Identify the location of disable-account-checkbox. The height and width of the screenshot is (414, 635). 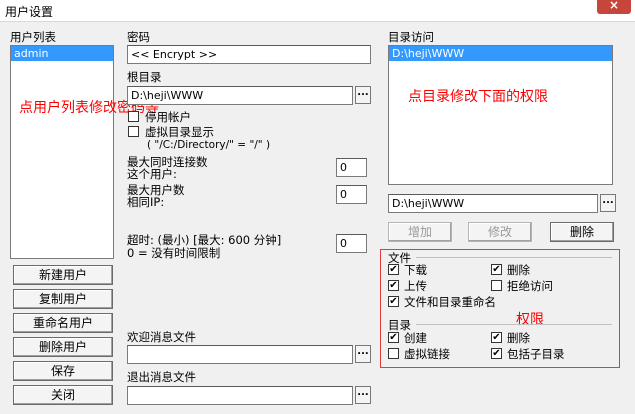
(133, 116).